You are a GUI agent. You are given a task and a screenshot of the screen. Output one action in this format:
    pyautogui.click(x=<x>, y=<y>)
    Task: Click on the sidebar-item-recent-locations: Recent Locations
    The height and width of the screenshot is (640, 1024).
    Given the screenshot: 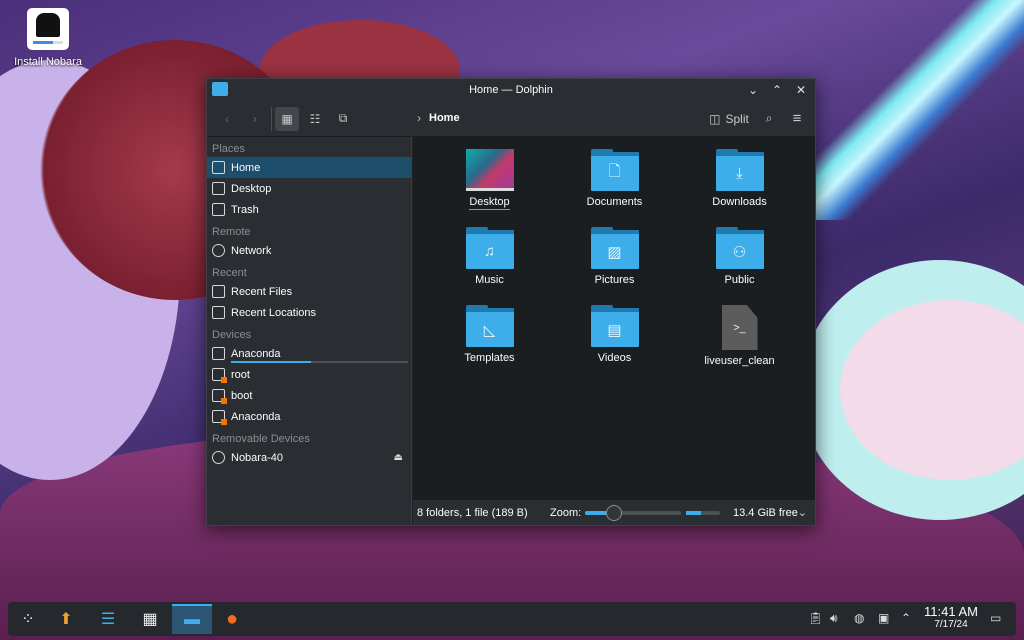 What is the action you would take?
    pyautogui.click(x=309, y=312)
    